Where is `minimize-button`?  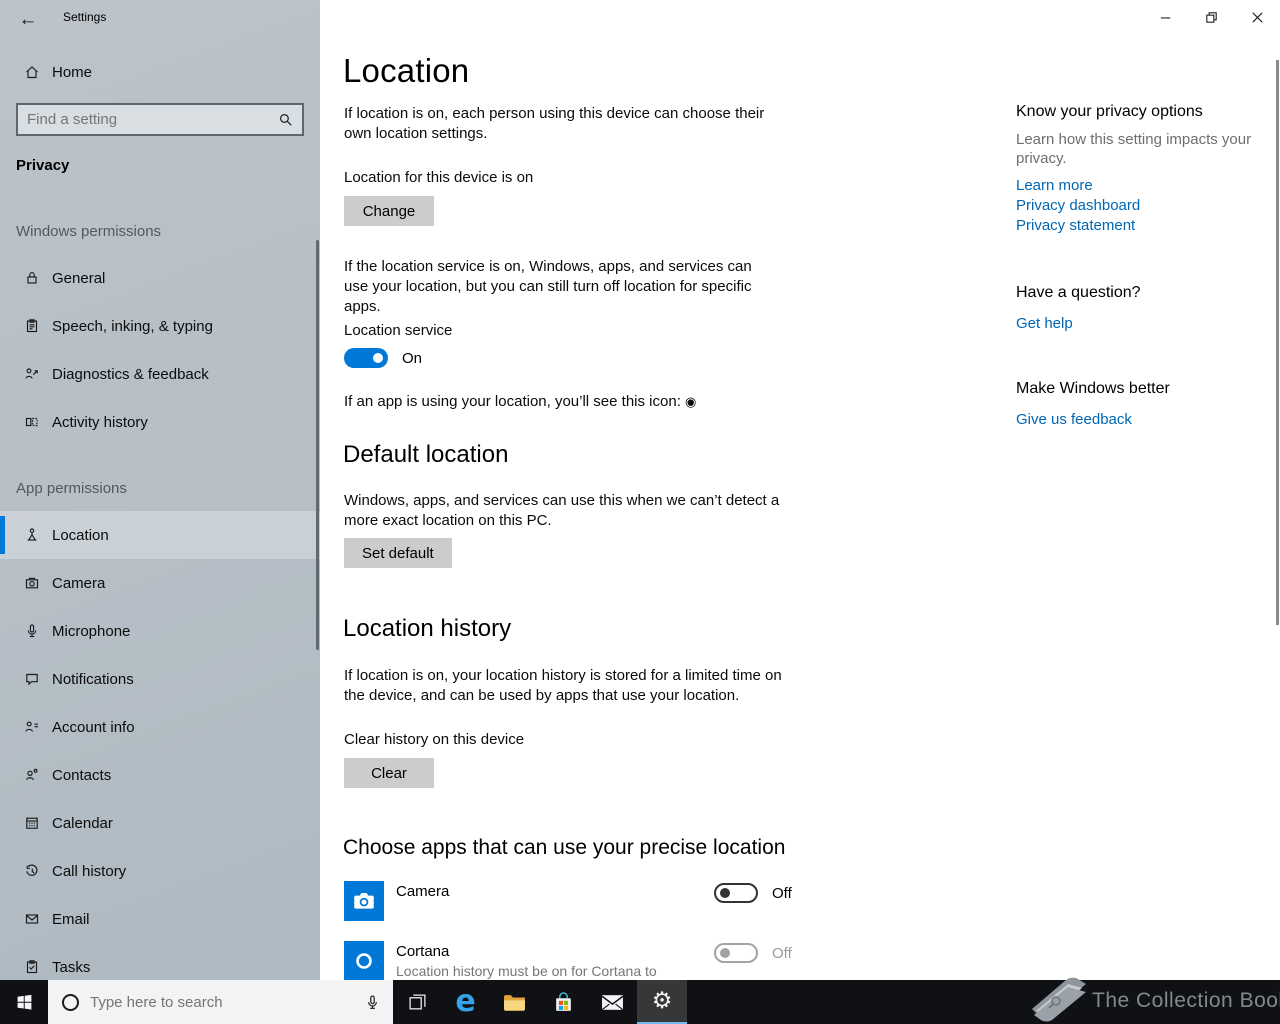 minimize-button is located at coordinates (1165, 17).